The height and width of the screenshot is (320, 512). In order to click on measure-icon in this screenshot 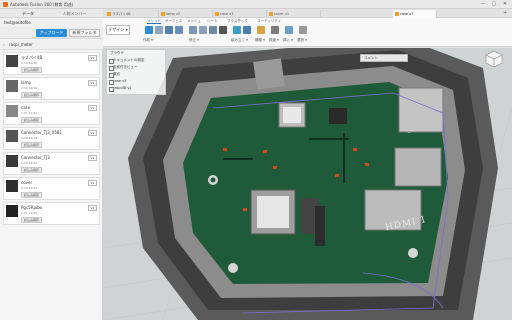, I will do `click(275, 30)`.